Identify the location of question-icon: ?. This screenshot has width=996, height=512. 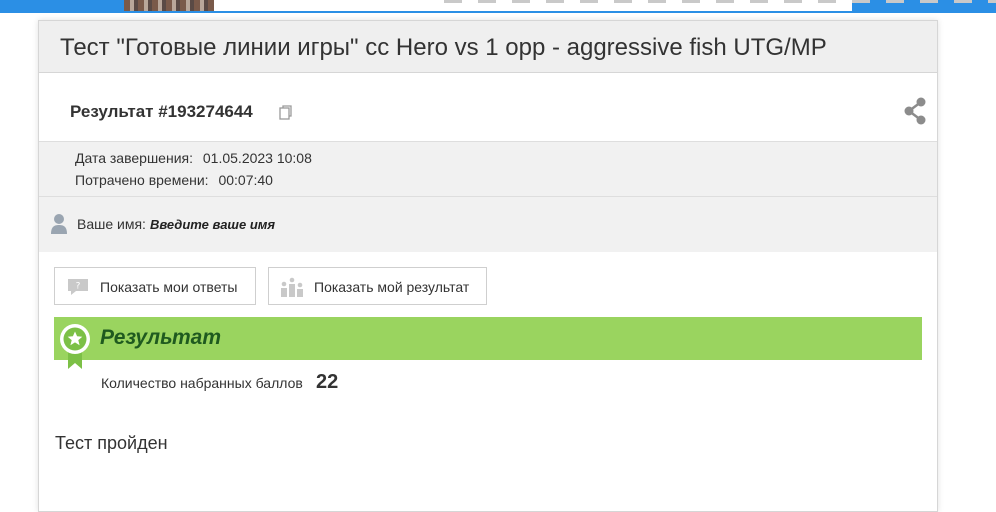
(78, 287).